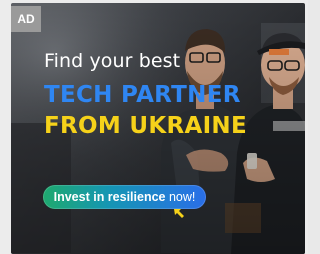  What do you see at coordinates (26, 19) in the screenshot?
I see `ad-badge: AD` at bounding box center [26, 19].